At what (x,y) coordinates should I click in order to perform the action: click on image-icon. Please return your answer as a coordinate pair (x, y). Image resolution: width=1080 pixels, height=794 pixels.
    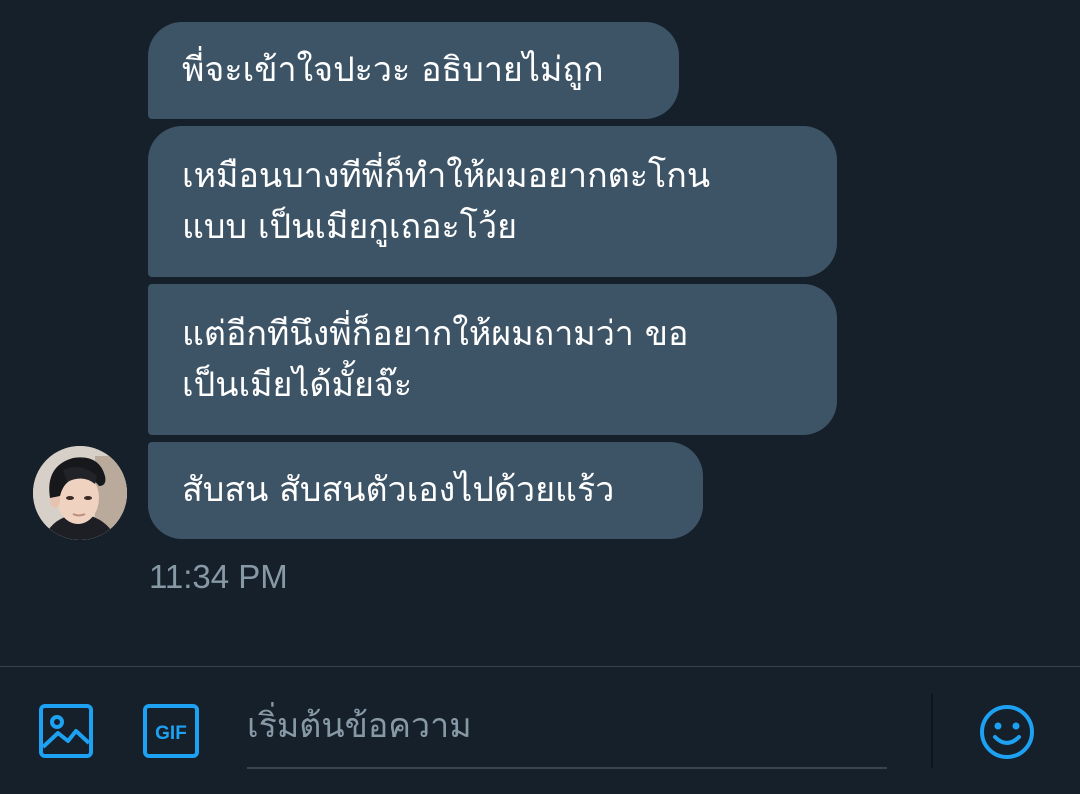
    Looking at the image, I should click on (66, 731).